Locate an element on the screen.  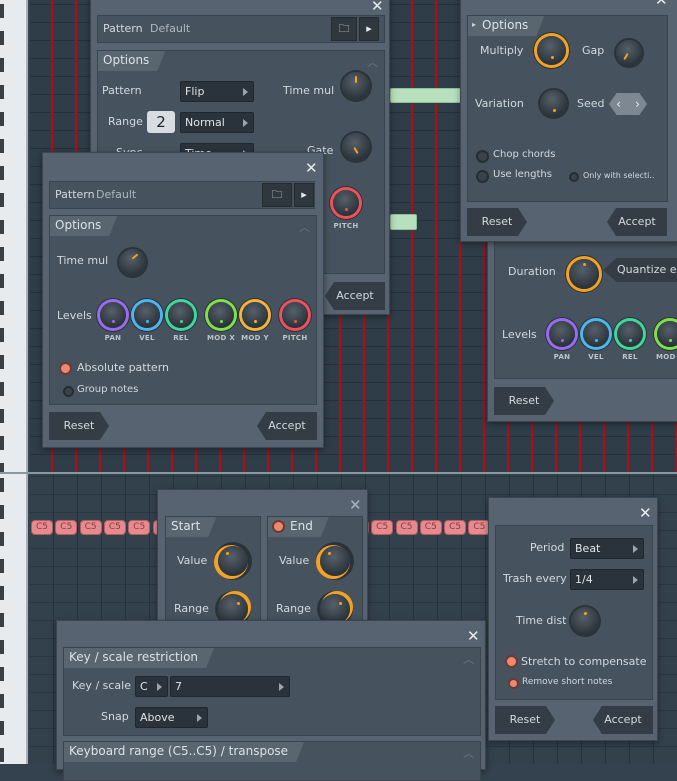
range-select: Normal is located at coordinates (217, 122).